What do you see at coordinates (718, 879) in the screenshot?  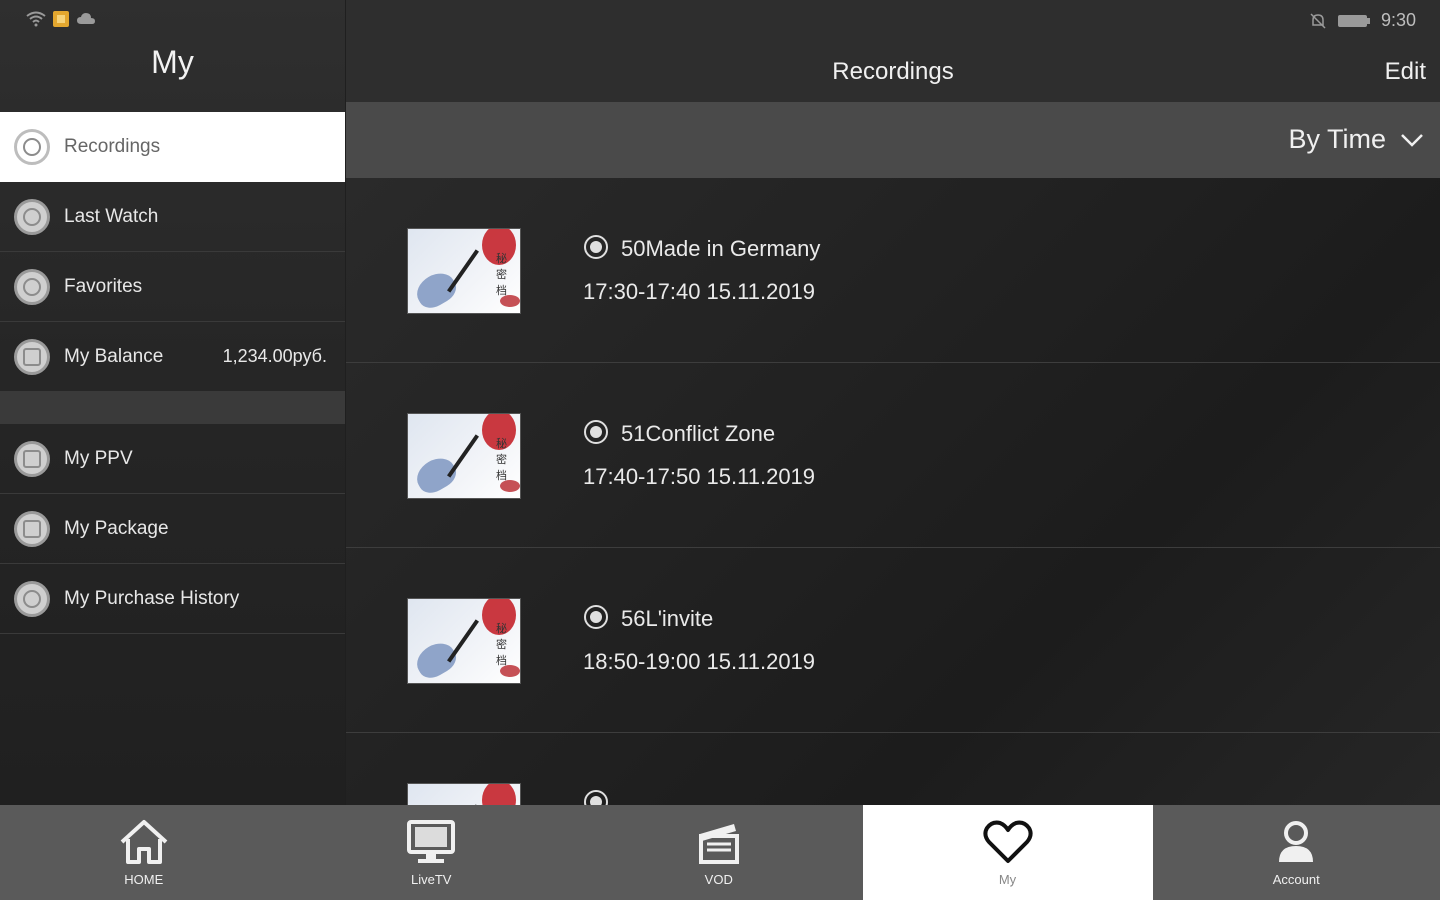 I see `nav-label: VOD` at bounding box center [718, 879].